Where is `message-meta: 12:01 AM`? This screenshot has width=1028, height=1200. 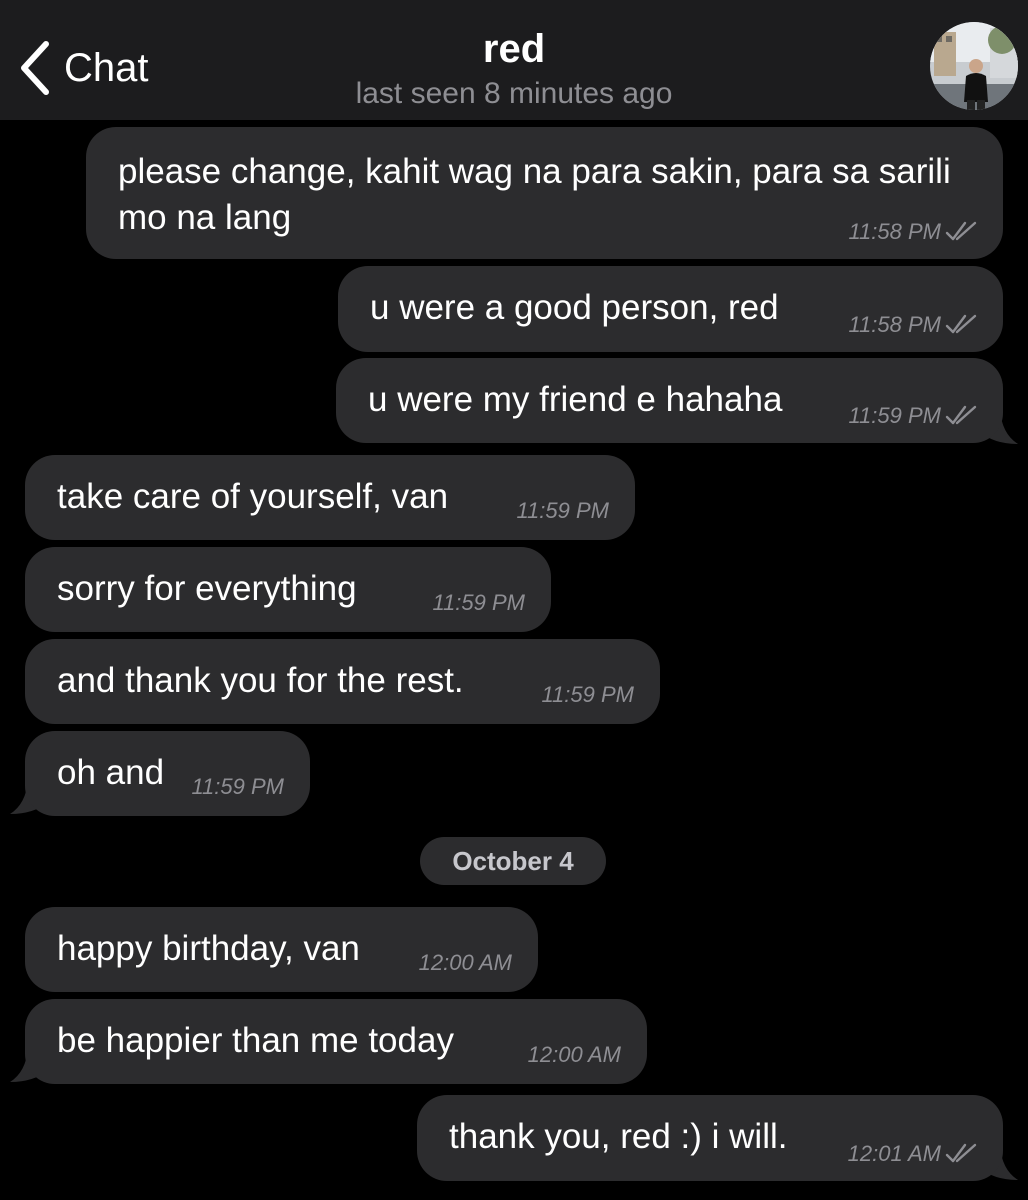 message-meta: 12:01 AM is located at coordinates (913, 1154).